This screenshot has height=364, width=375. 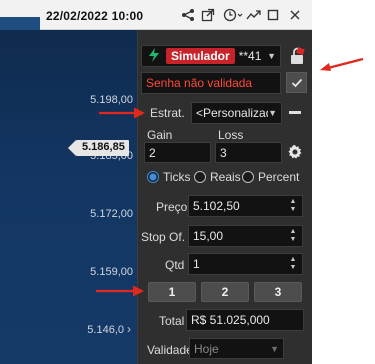 What do you see at coordinates (200, 56) in the screenshot?
I see `mode-badge: Simulador` at bounding box center [200, 56].